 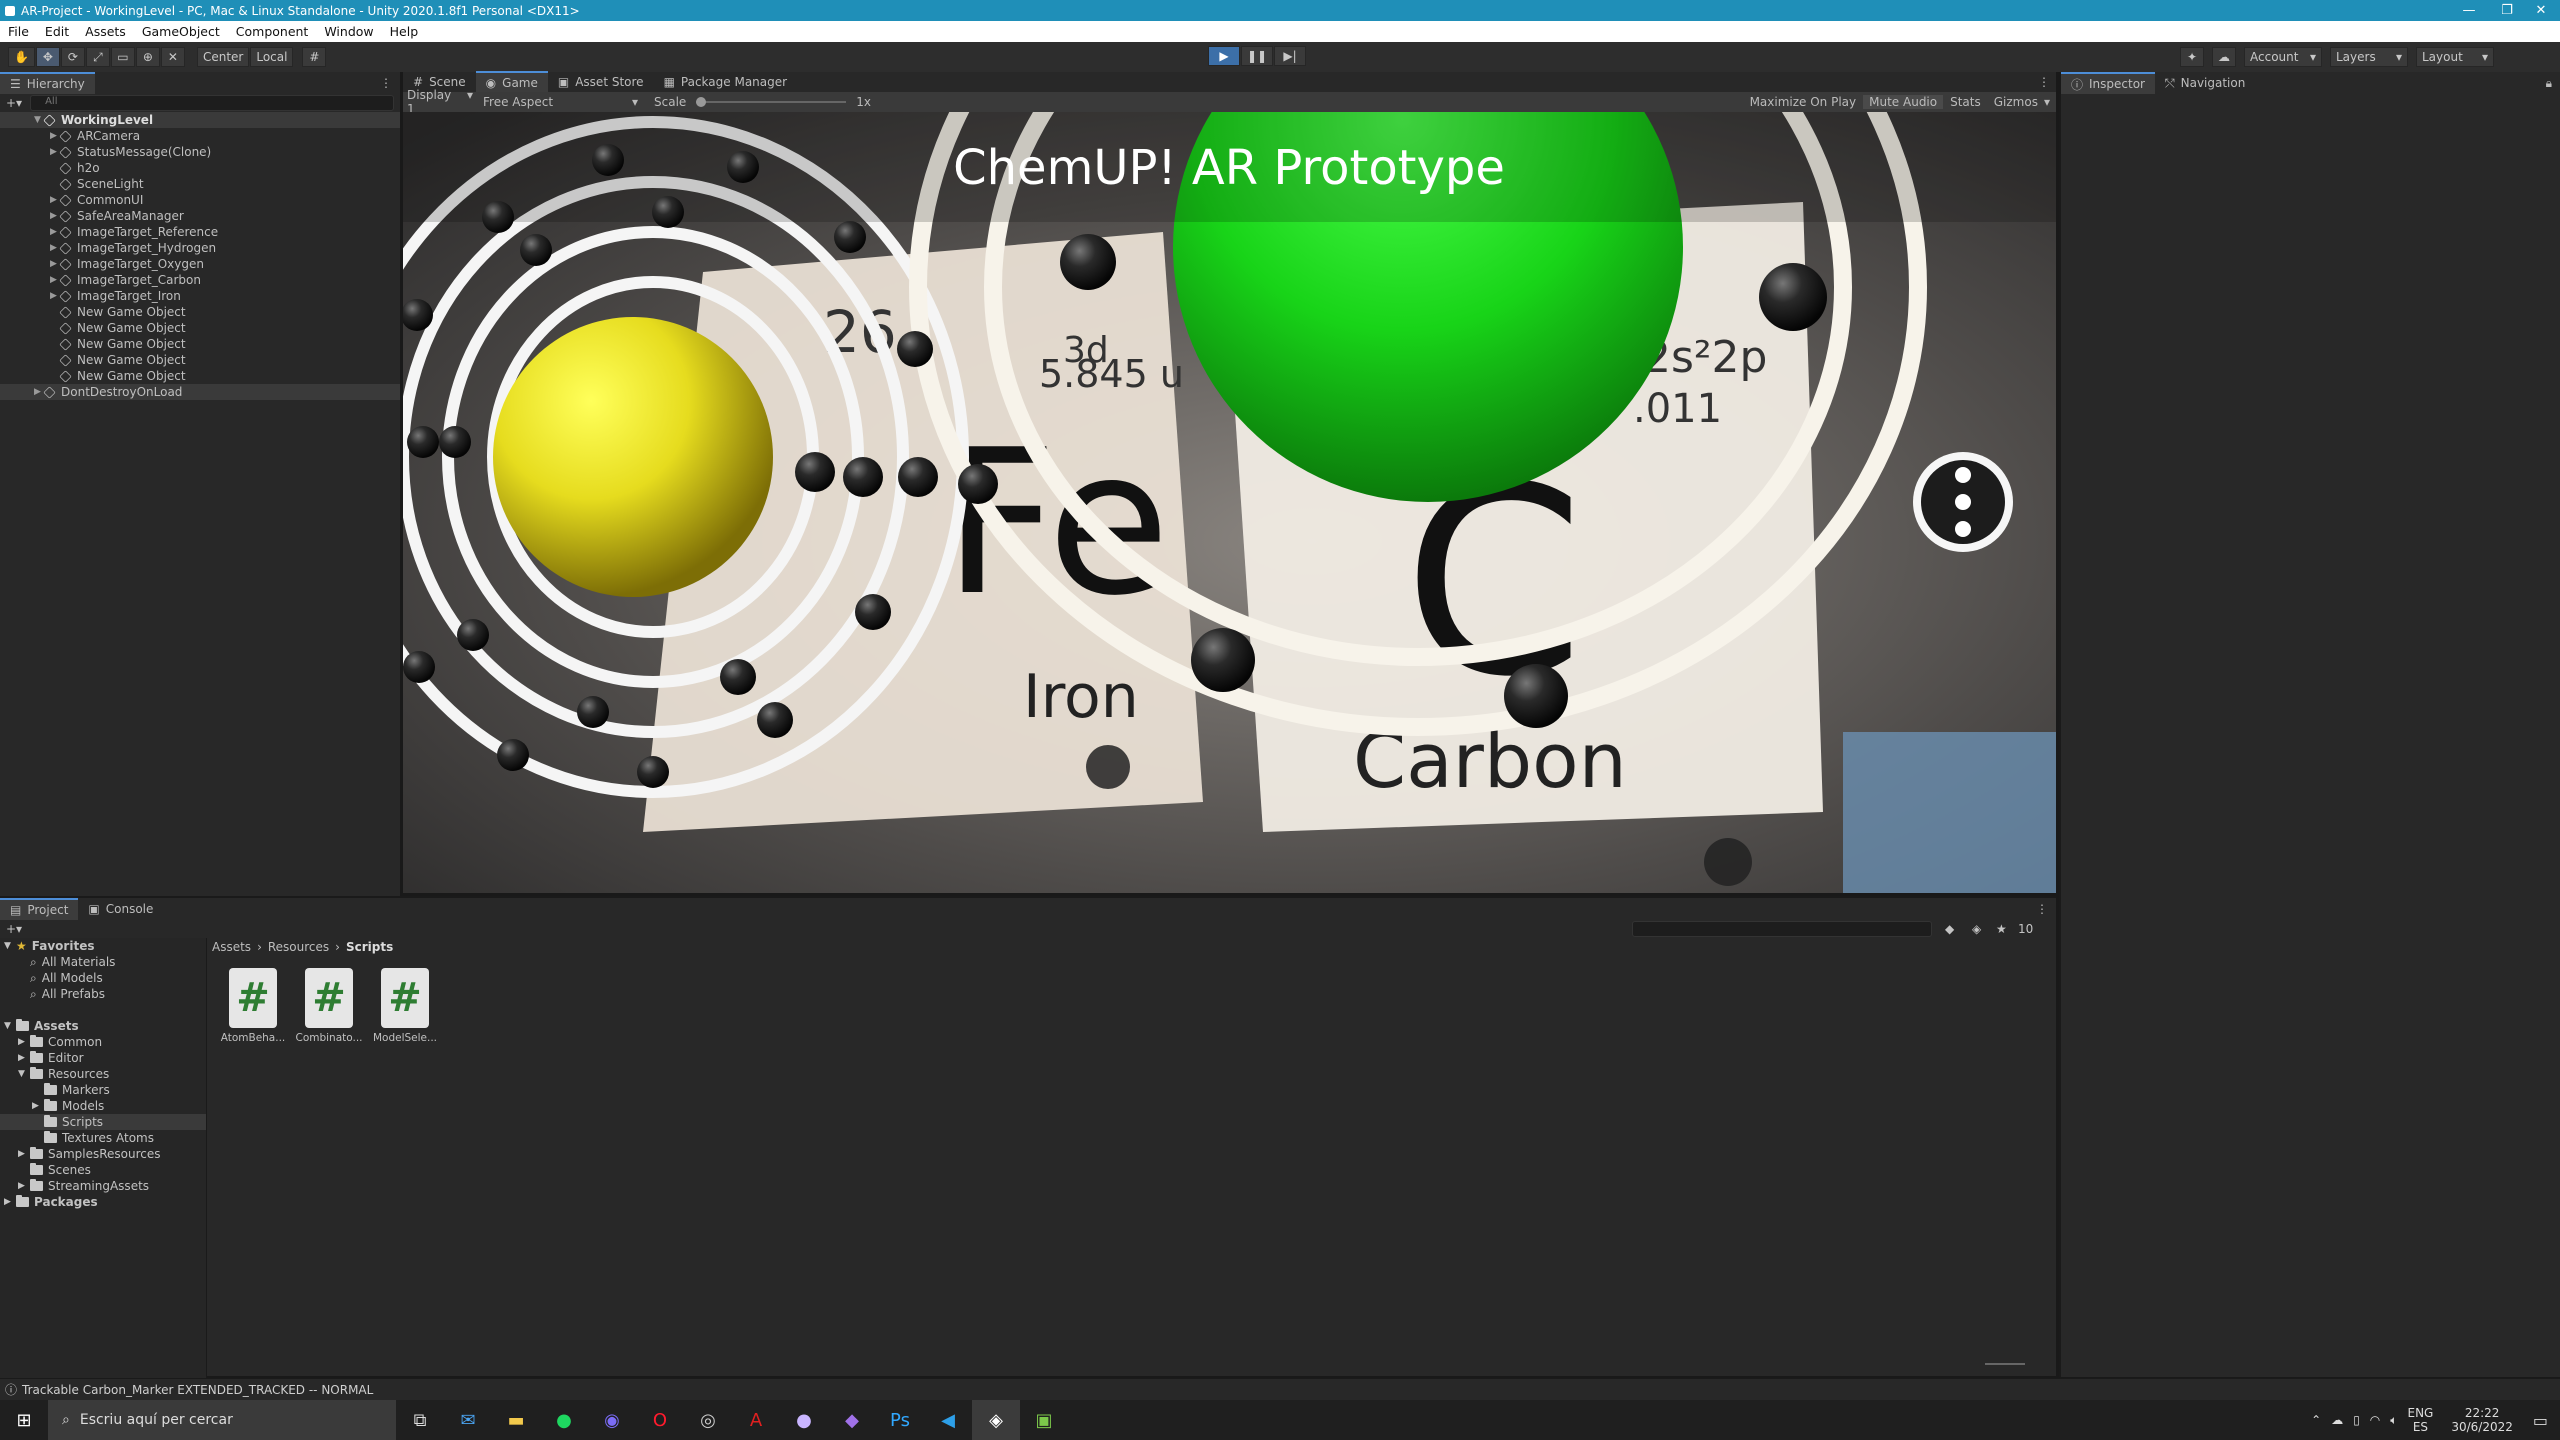 I want to click on folder-row: Textures Atoms, so click(x=103, y=1138).